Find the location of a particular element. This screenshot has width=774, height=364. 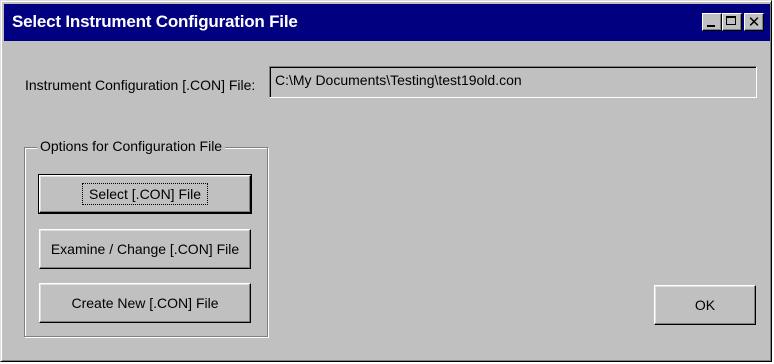

examine-change-con-file-button-label: Examine / Change [.CON] File is located at coordinates (145, 249).